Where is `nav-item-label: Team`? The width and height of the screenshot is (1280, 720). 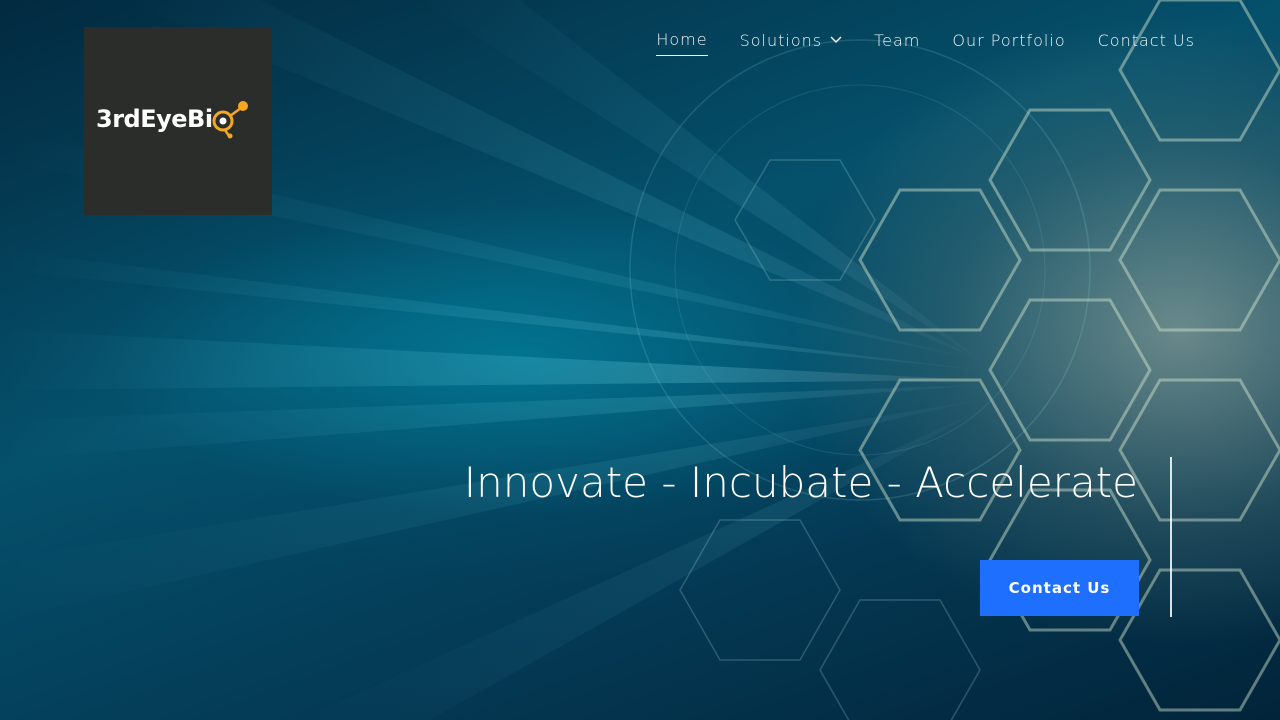 nav-item-label: Team is located at coordinates (897, 40).